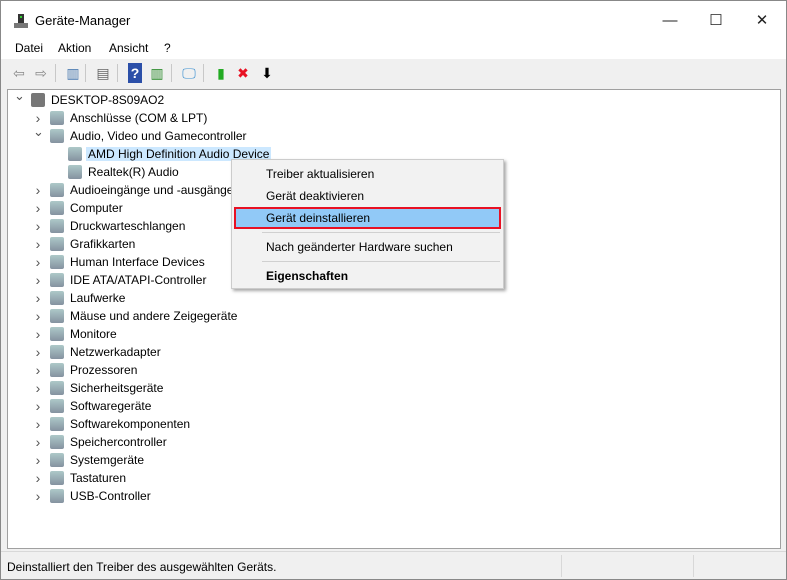  Describe the element at coordinates (393, 118) in the screenshot. I see `tree-item: › Anschlüsse (COM & LPT)` at that location.